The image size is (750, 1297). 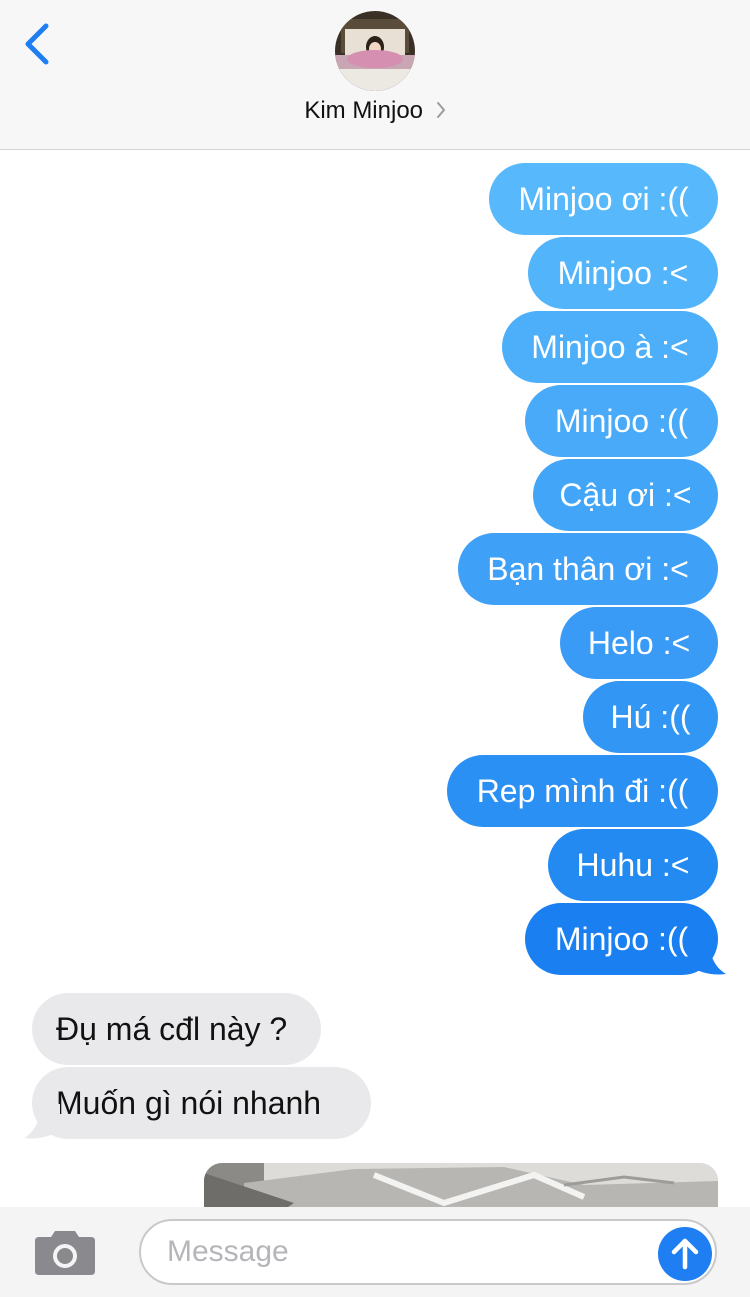 What do you see at coordinates (588, 569) in the screenshot?
I see `sent-message: Bạn thân ơi :<` at bounding box center [588, 569].